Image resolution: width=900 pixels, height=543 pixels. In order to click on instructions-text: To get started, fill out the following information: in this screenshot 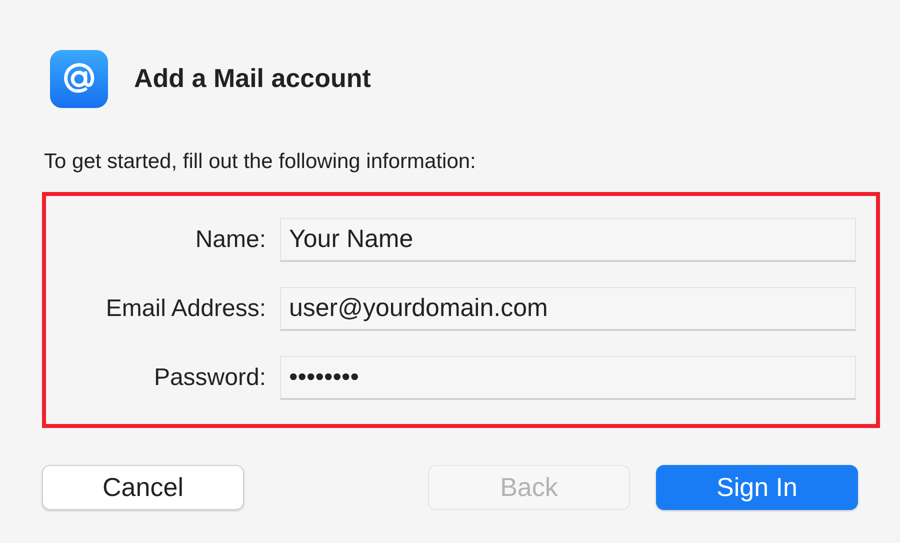, I will do `click(260, 162)`.